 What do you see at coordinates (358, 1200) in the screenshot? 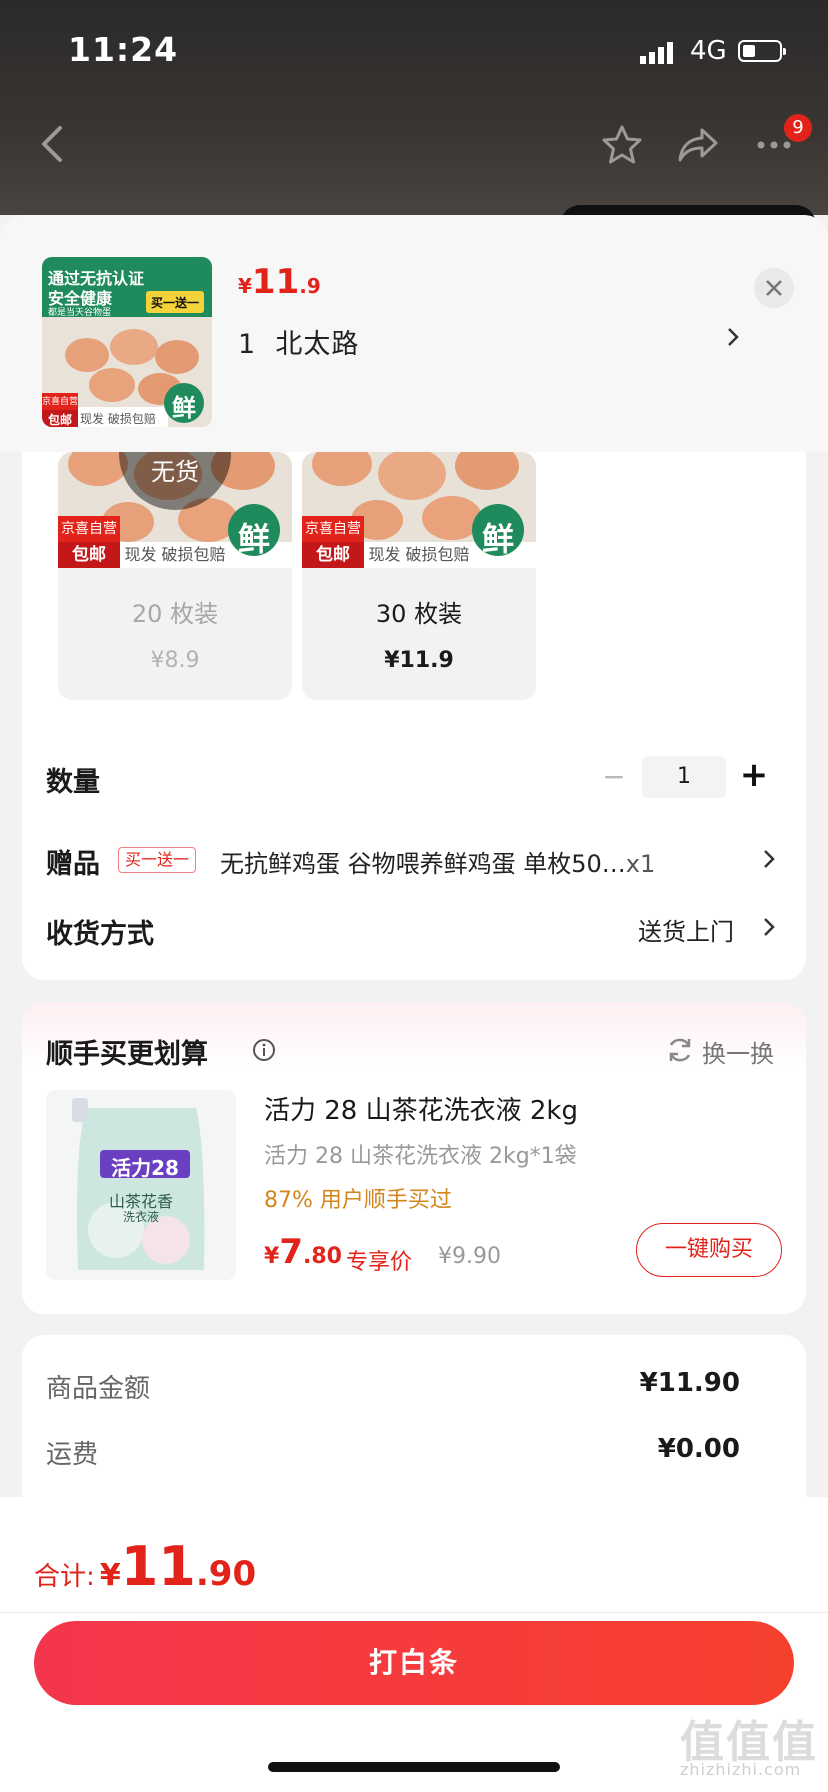
I see `addon-percent-text: 87% 用户顺手买过` at bounding box center [358, 1200].